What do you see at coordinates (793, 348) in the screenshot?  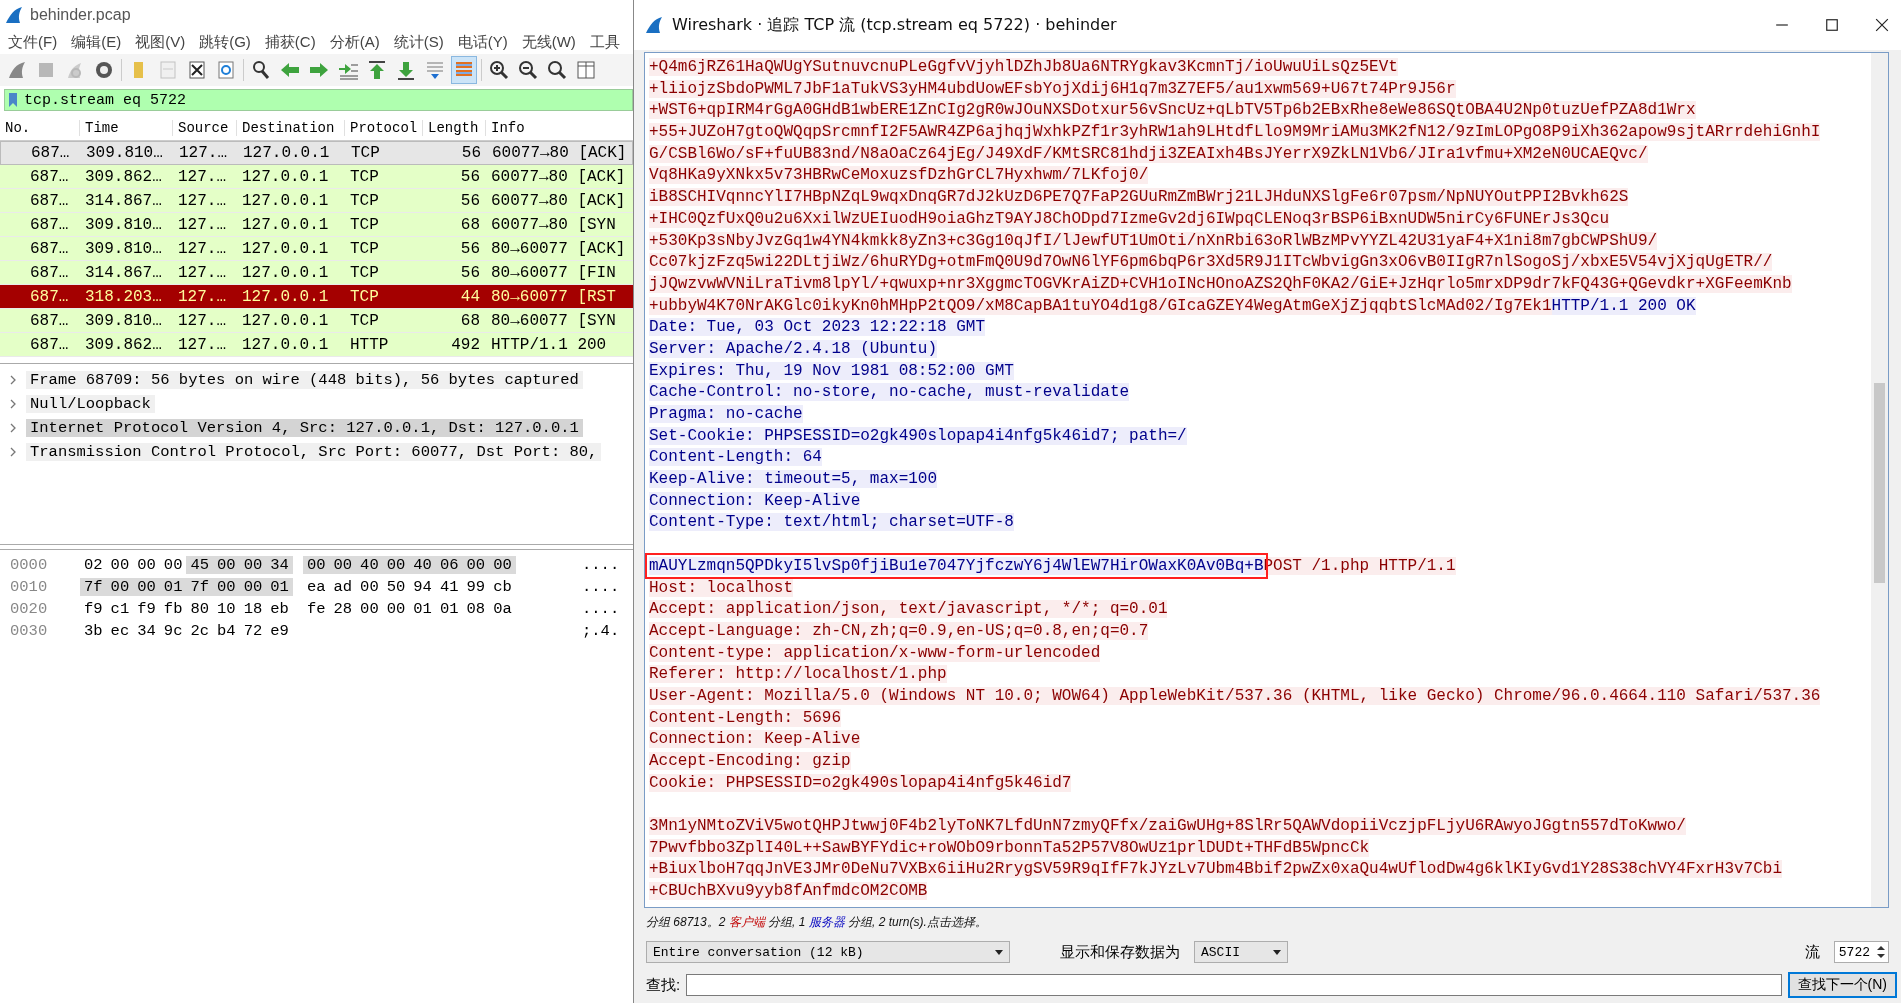 I see `server-data-text: Server: Apache/2.4.18 (Ubuntu)` at bounding box center [793, 348].